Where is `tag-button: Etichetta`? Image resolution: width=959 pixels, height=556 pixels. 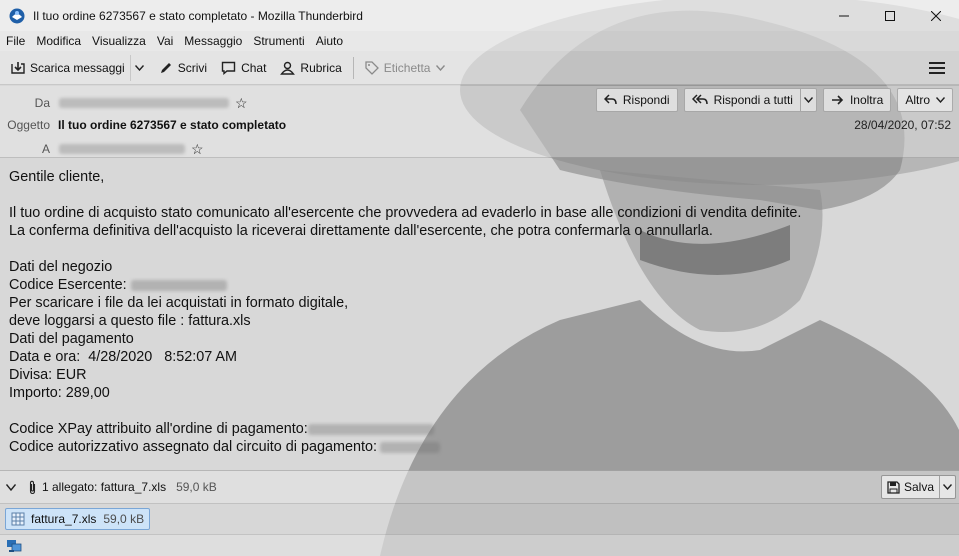 tag-button: Etichetta is located at coordinates (405, 68).